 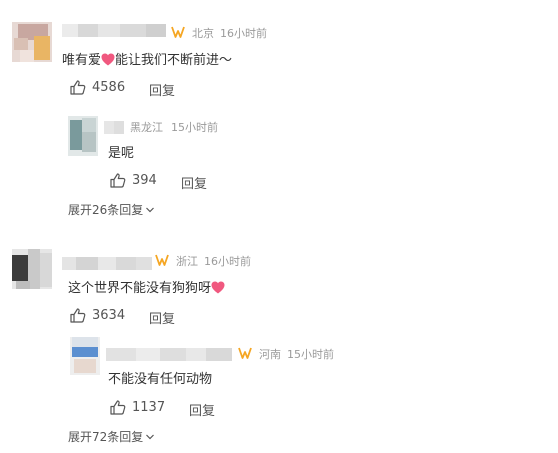 What do you see at coordinates (121, 153) in the screenshot?
I see `reply-text: 是呢` at bounding box center [121, 153].